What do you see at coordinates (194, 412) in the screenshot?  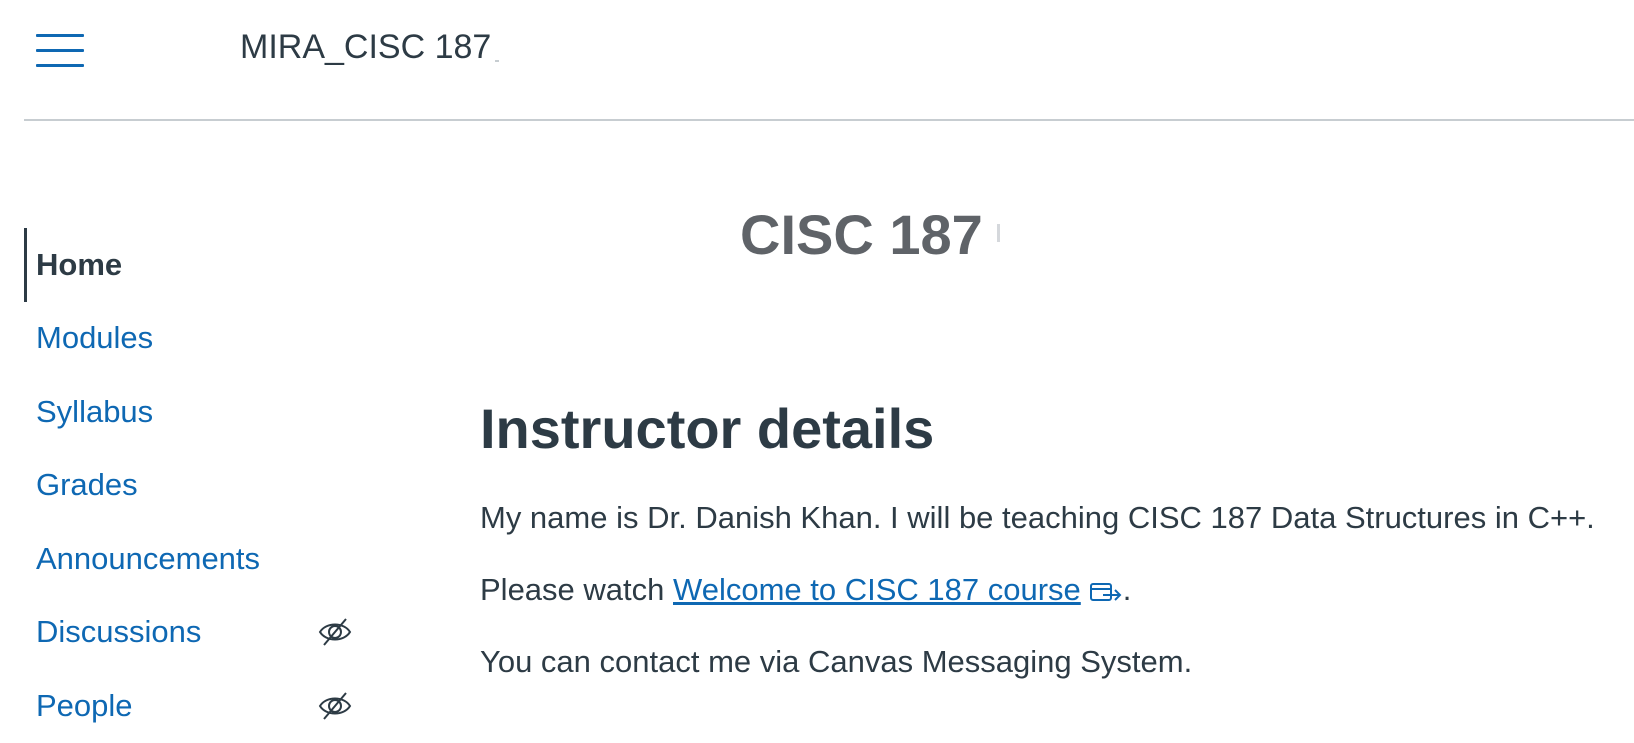 I see `sidebar-item-syllabus: Syllabus` at bounding box center [194, 412].